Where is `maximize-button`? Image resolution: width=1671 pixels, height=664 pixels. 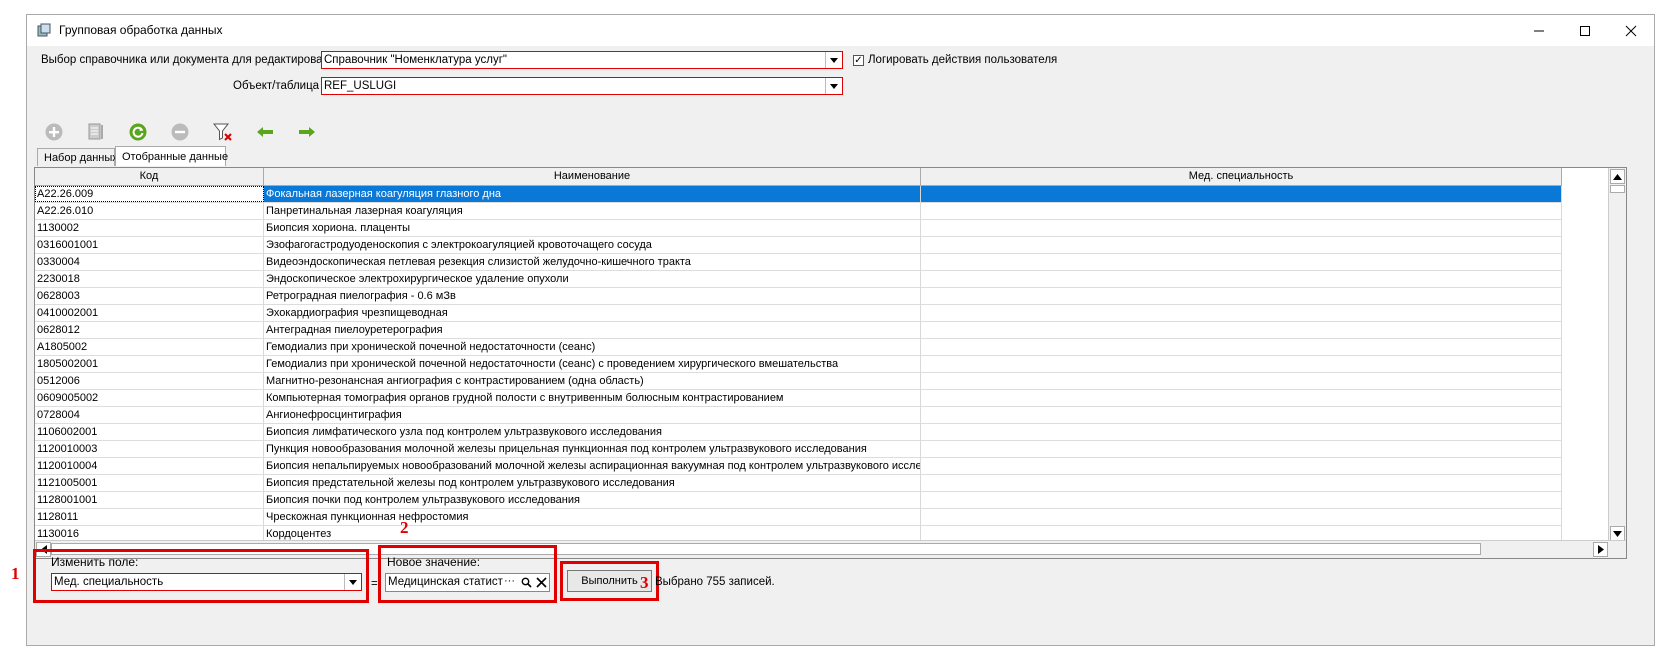 maximize-button is located at coordinates (1585, 30).